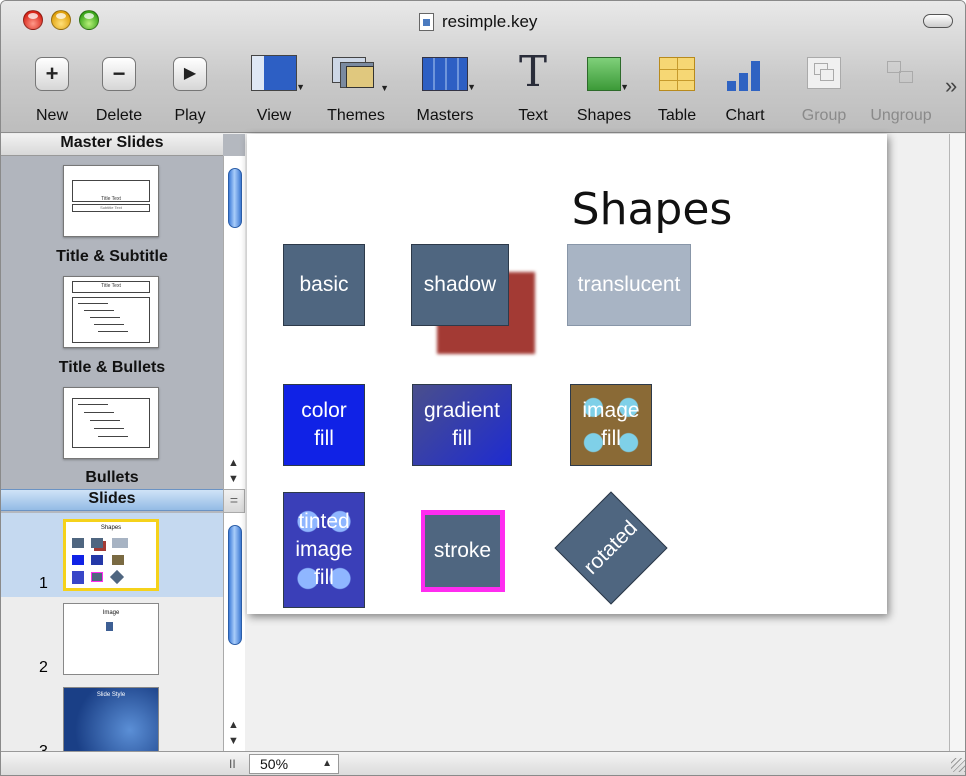 Image resolution: width=966 pixels, height=776 pixels. Describe the element at coordinates (119, 115) in the screenshot. I see `delete-label: Delete` at that location.